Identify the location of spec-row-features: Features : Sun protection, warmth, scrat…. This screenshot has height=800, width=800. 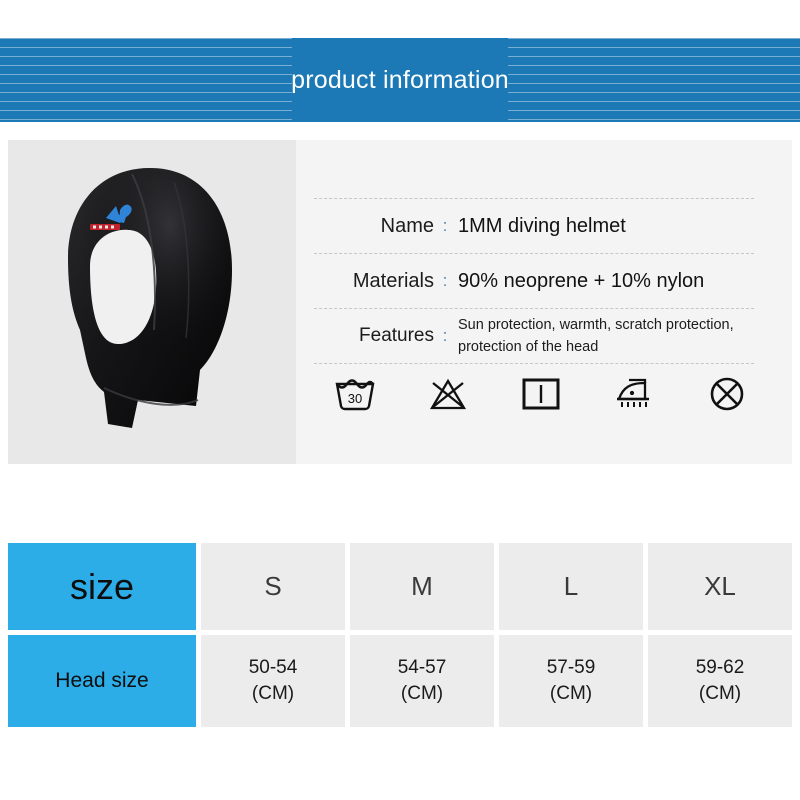
(534, 336).